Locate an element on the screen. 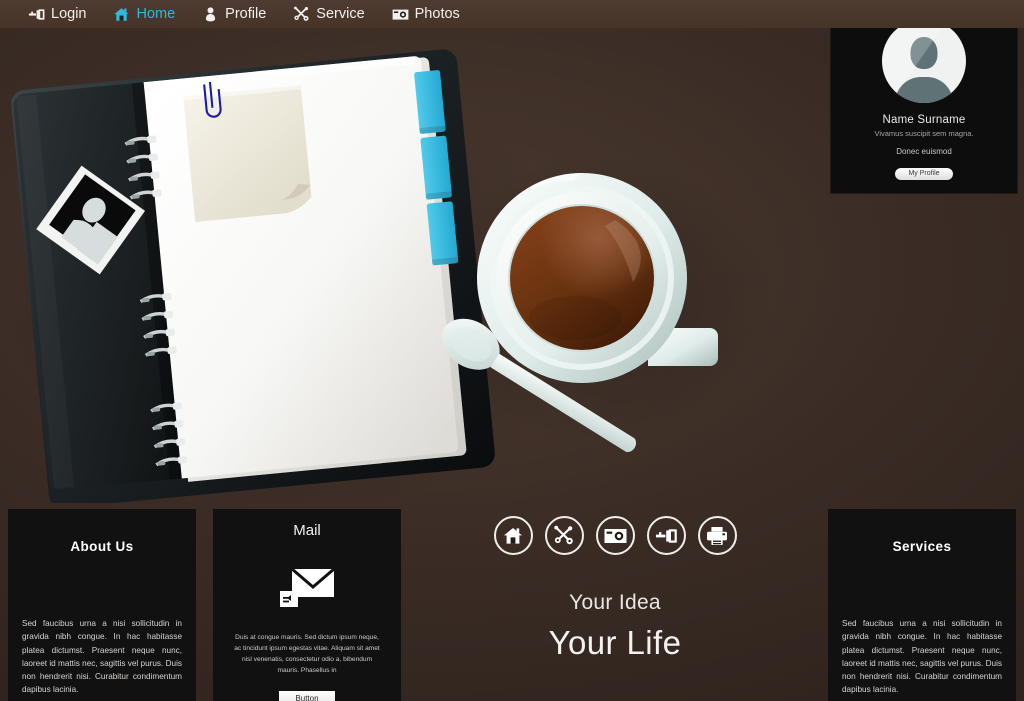  profile-name: Name Surname is located at coordinates (924, 120).